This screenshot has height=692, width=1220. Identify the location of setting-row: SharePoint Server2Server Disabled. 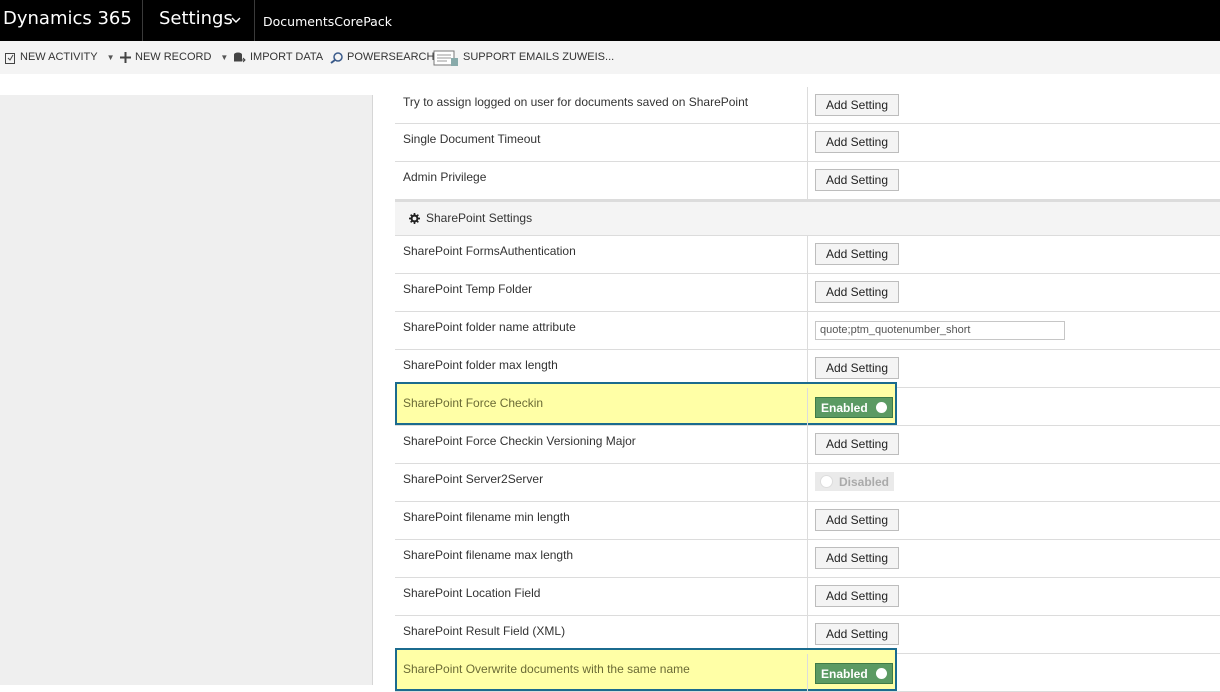
(807, 483).